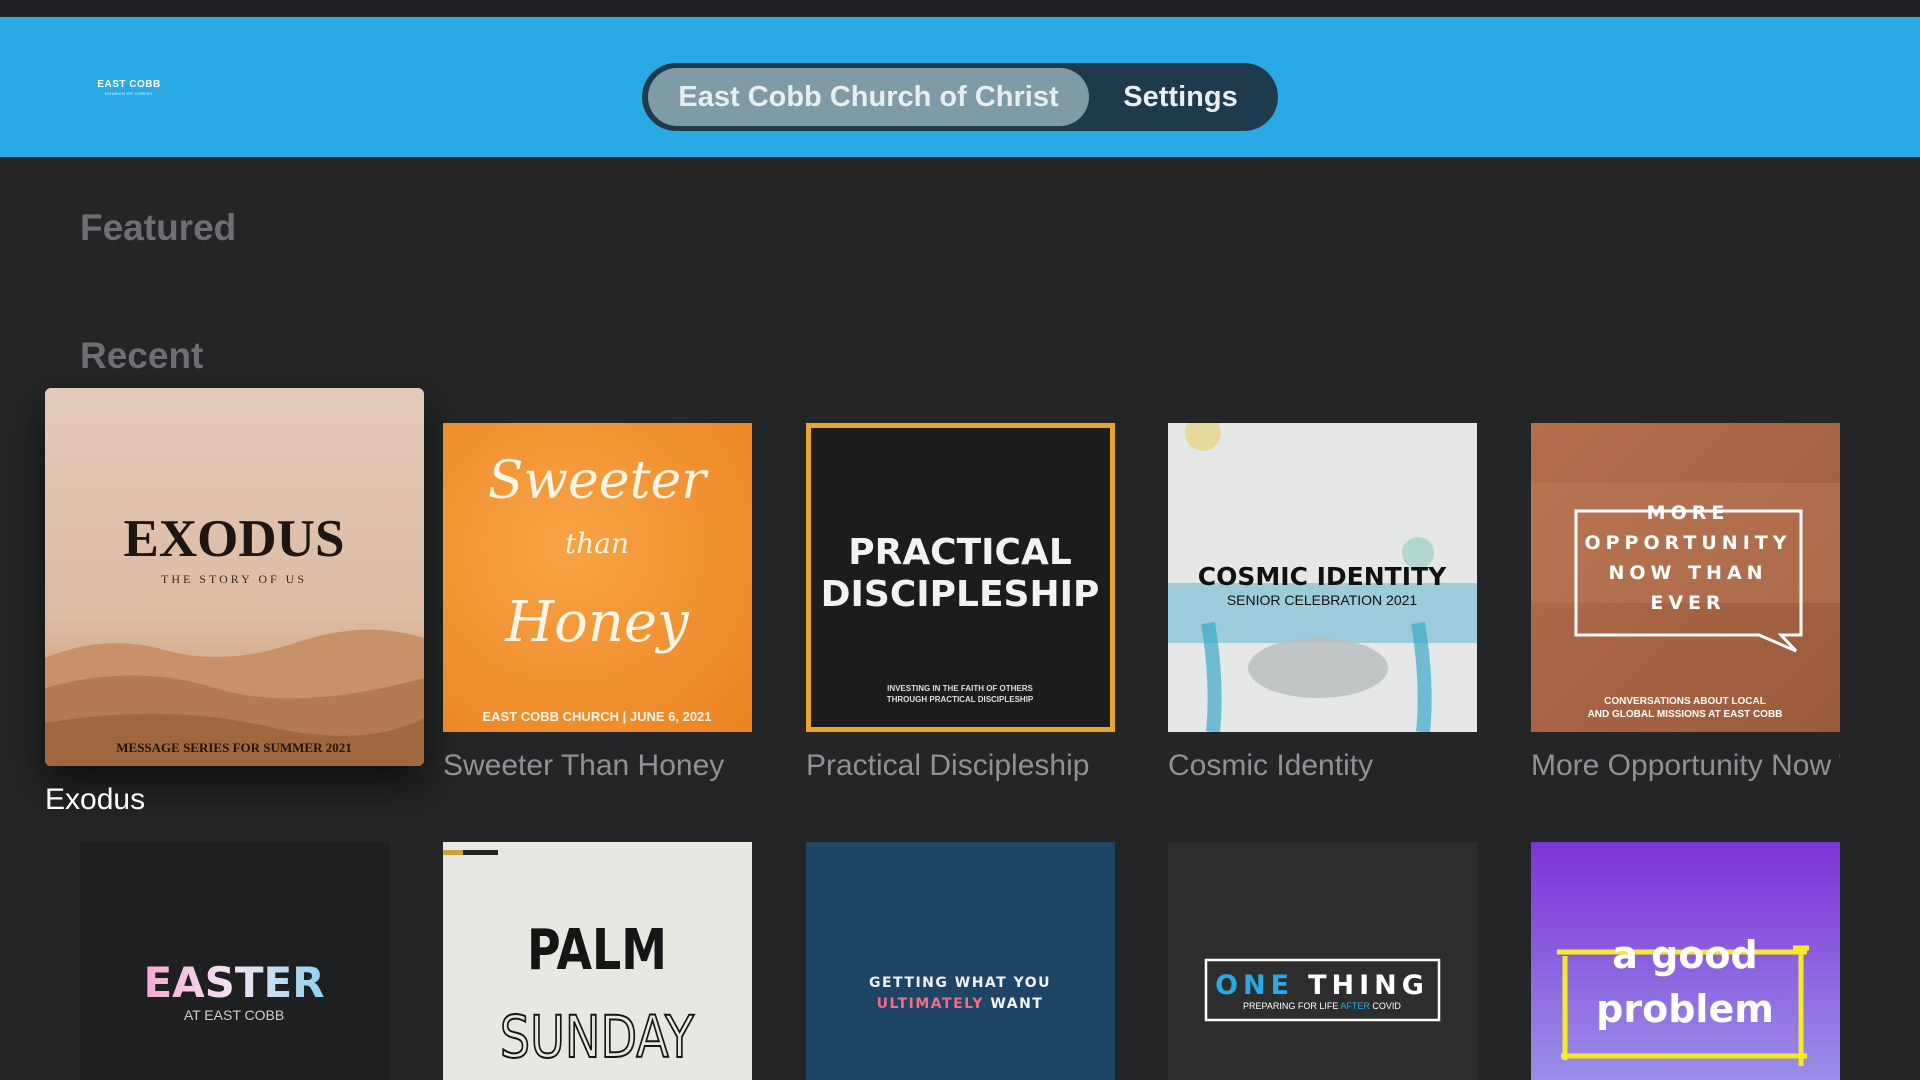 The height and width of the screenshot is (1080, 1920). I want to click on sweeter-word: Sweeter, so click(598, 481).